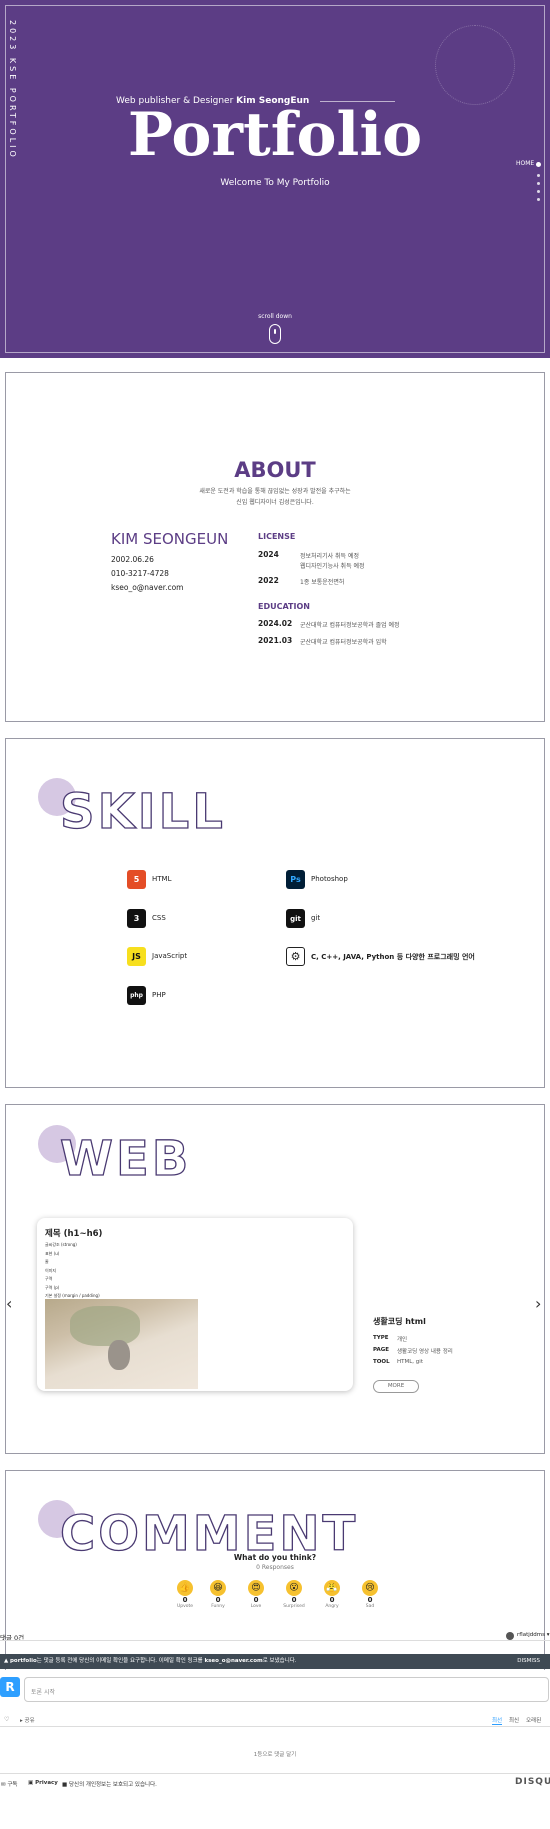  What do you see at coordinates (286, 1689) in the screenshot?
I see `comment-input: 토론 시작` at bounding box center [286, 1689].